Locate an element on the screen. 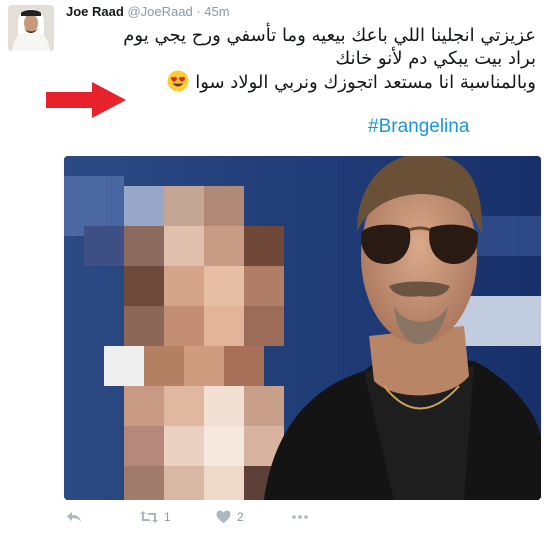  retweet-button: 1 is located at coordinates (155, 517).